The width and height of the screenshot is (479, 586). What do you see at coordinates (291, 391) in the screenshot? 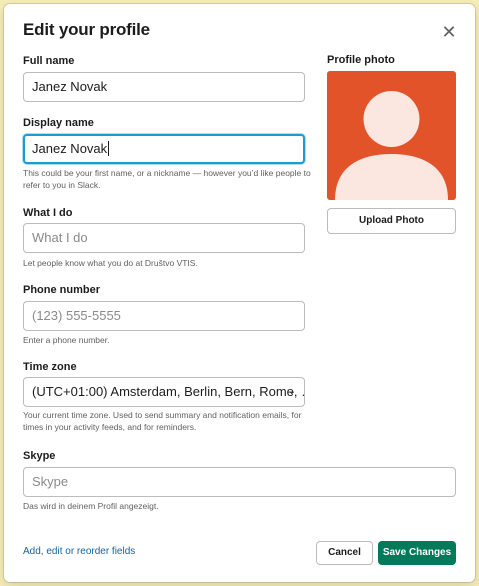
I see `chevron-down-icon: ⌄` at bounding box center [291, 391].